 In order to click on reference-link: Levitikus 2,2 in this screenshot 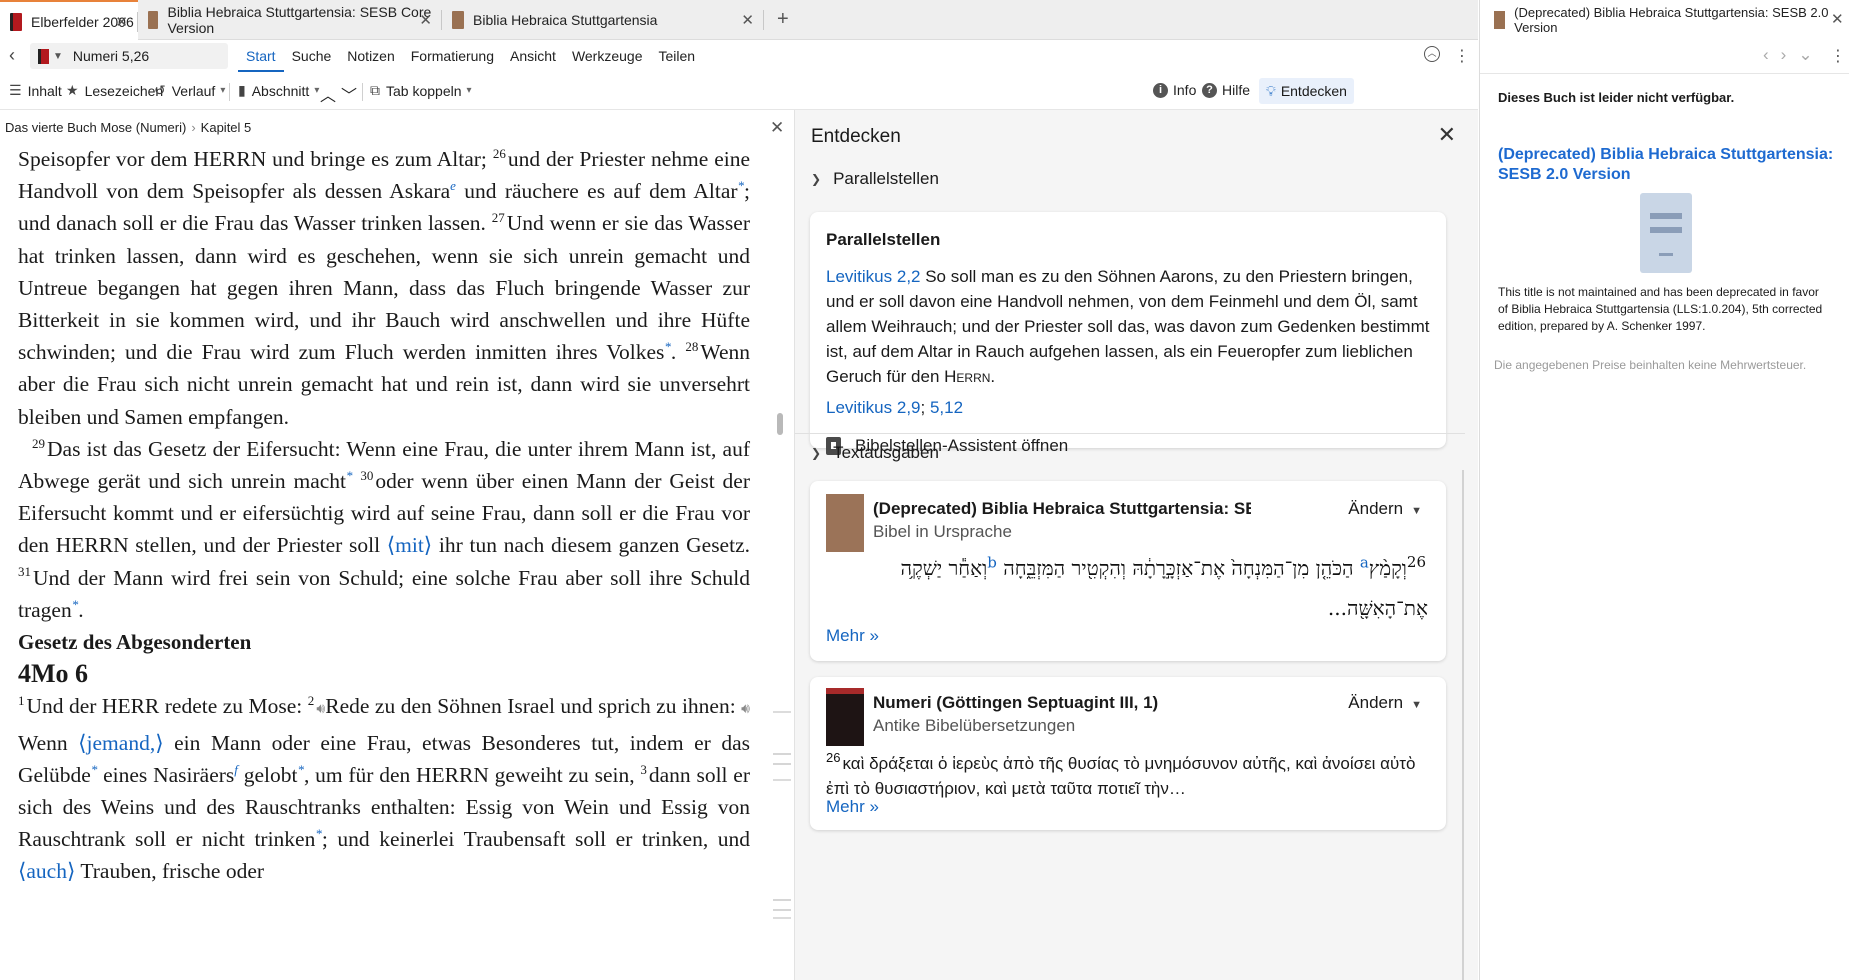, I will do `click(873, 276)`.